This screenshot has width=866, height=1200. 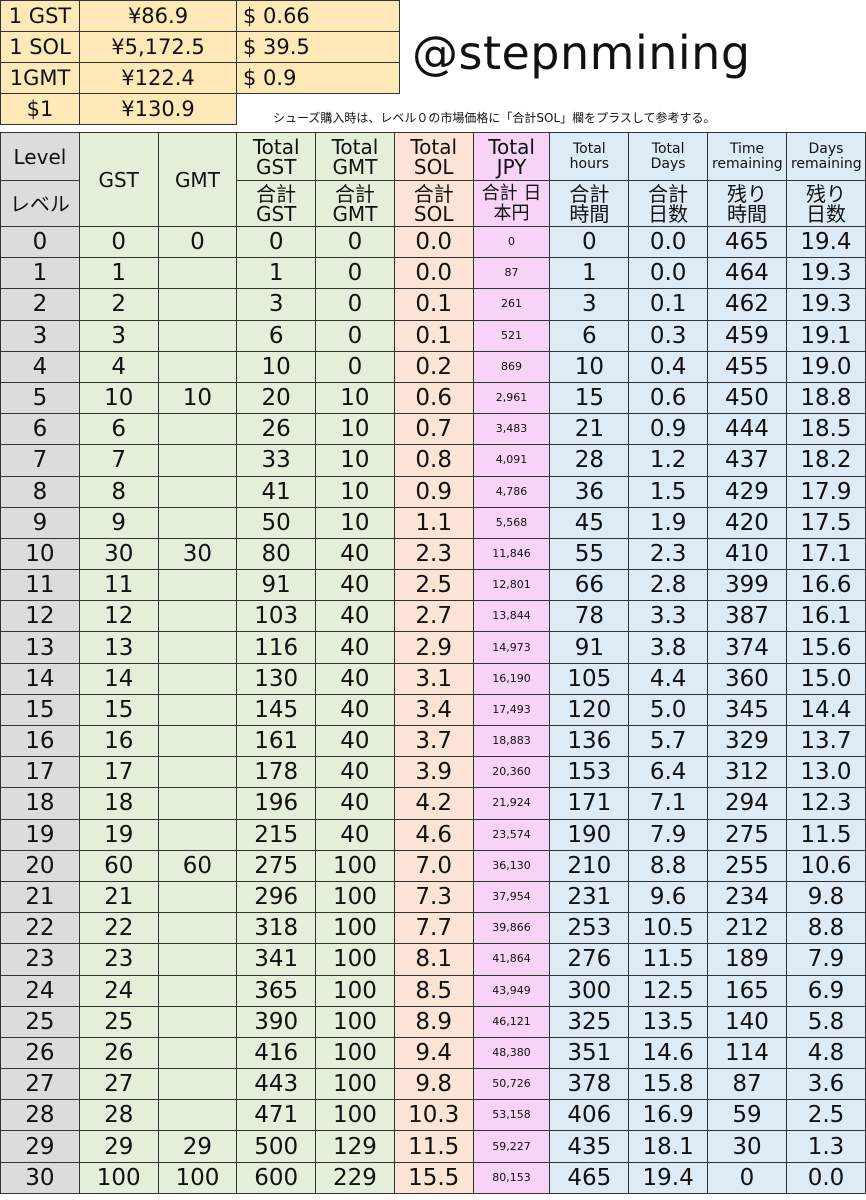 What do you see at coordinates (589, 203) in the screenshot?
I see `header-total-hours-jp: 合計 時間` at bounding box center [589, 203].